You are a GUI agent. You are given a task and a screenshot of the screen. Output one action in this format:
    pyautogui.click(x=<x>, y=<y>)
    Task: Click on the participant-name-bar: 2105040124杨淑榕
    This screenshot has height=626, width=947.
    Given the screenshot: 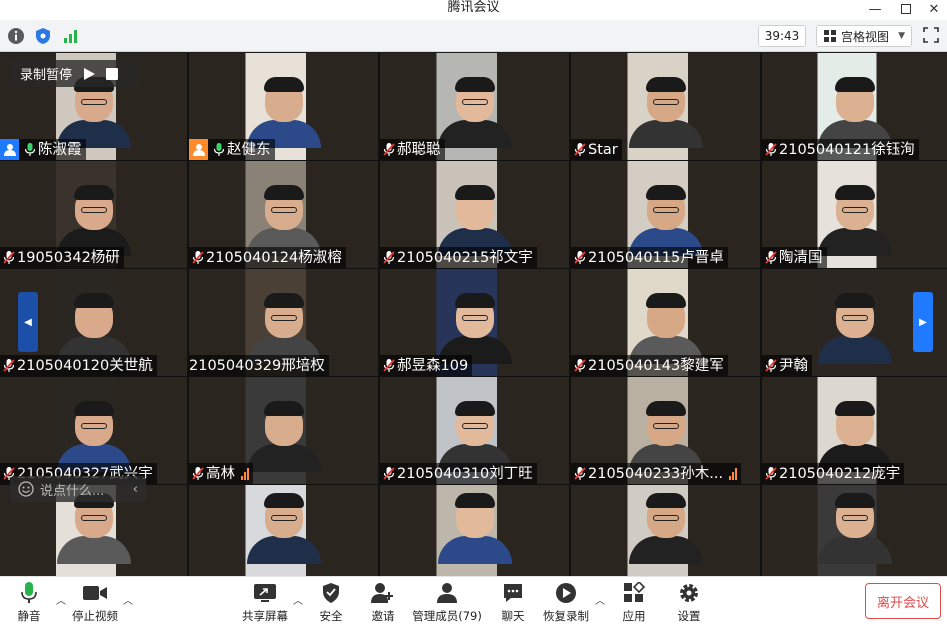 What is the action you would take?
    pyautogui.click(x=267, y=257)
    